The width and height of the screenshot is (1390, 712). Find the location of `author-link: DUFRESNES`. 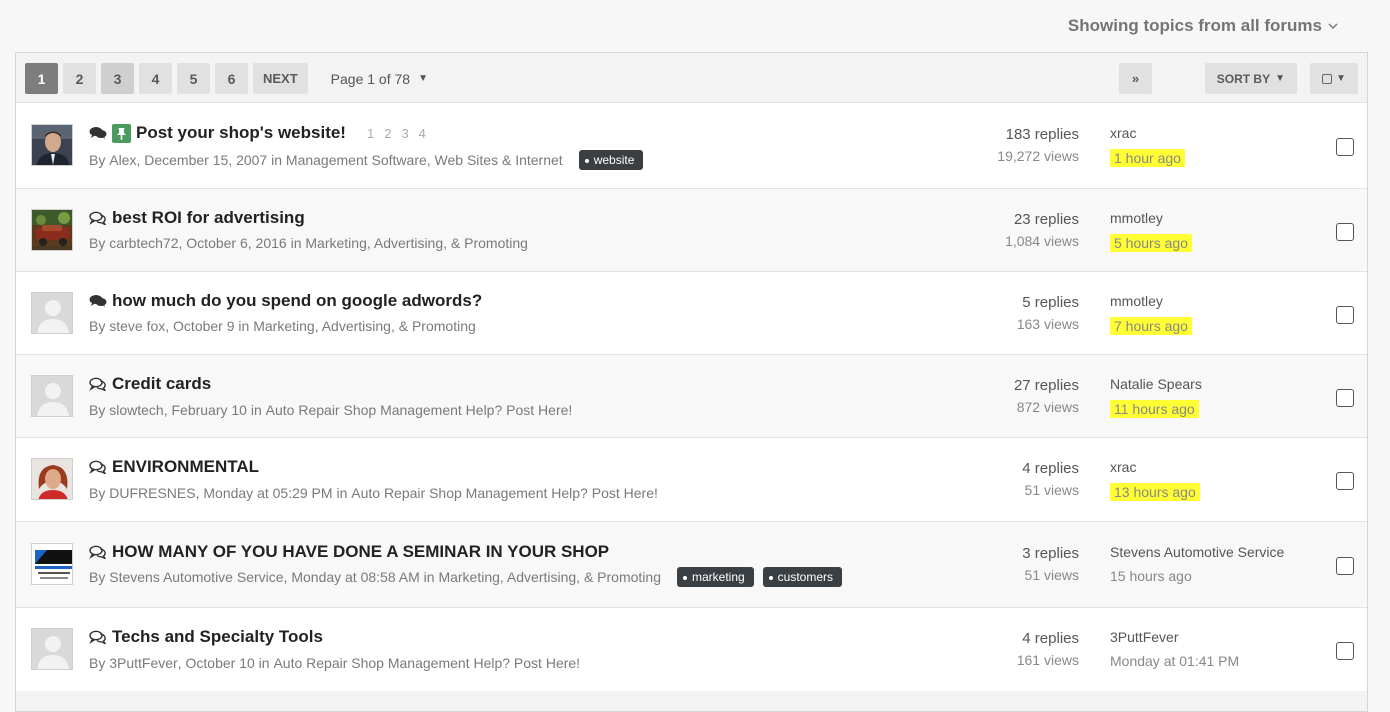

author-link: DUFRESNES is located at coordinates (152, 493).